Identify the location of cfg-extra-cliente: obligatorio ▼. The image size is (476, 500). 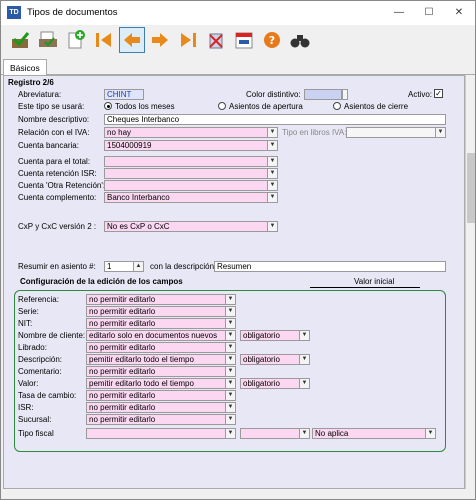
(275, 335).